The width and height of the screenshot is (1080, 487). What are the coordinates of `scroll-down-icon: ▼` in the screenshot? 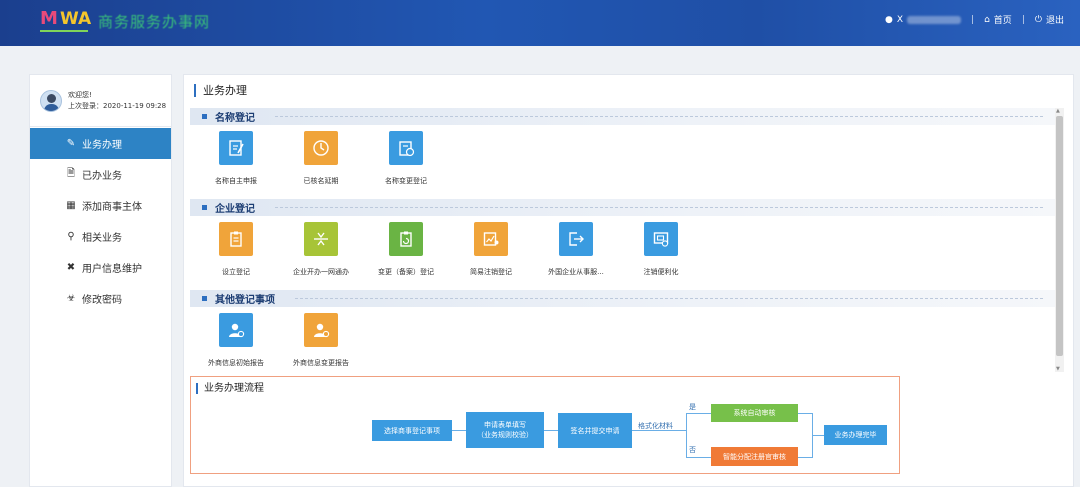 It's located at (1058, 369).